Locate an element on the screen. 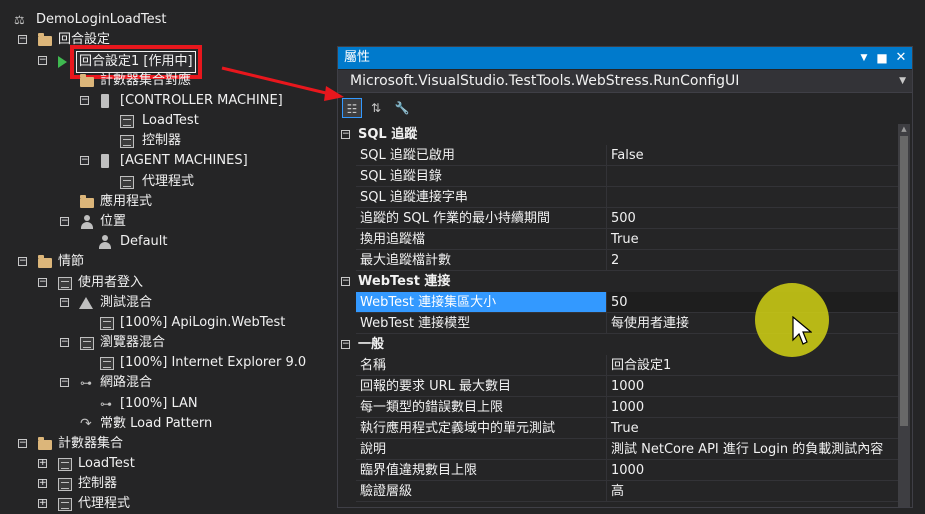  property-name: 追蹤的 SQL 作業的最小持續期間 is located at coordinates (483, 218).